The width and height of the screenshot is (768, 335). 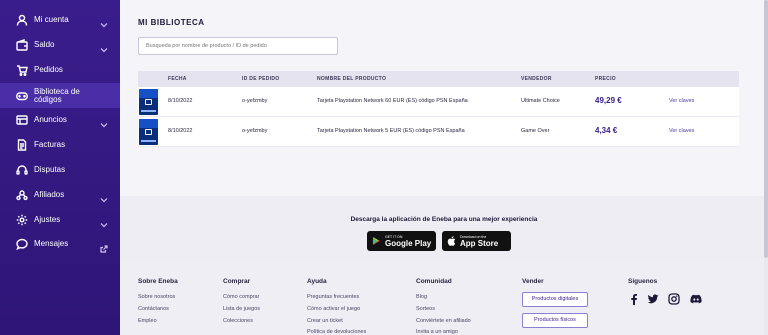 What do you see at coordinates (60, 45) in the screenshot?
I see `sidebar-item-saldo: Saldo` at bounding box center [60, 45].